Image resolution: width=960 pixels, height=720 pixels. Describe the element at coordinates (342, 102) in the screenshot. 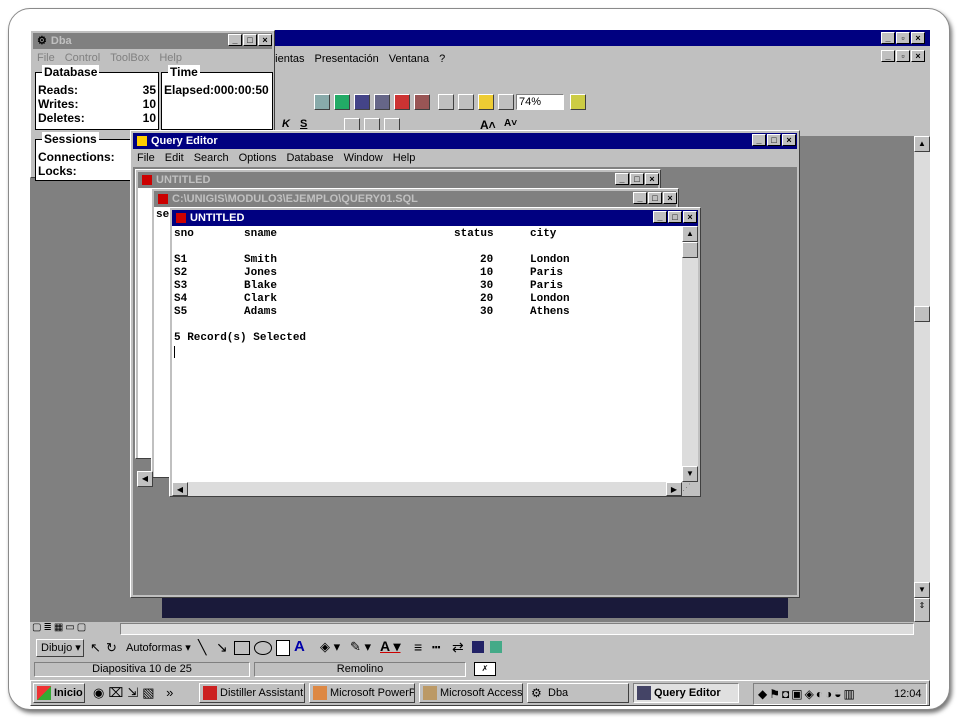

I see `hyperlink-icon` at that location.